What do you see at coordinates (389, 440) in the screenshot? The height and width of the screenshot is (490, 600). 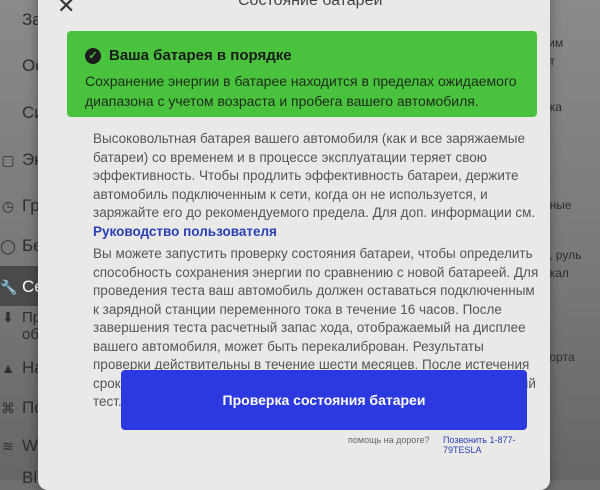 I see `footer-question: помощь на дороге?` at bounding box center [389, 440].